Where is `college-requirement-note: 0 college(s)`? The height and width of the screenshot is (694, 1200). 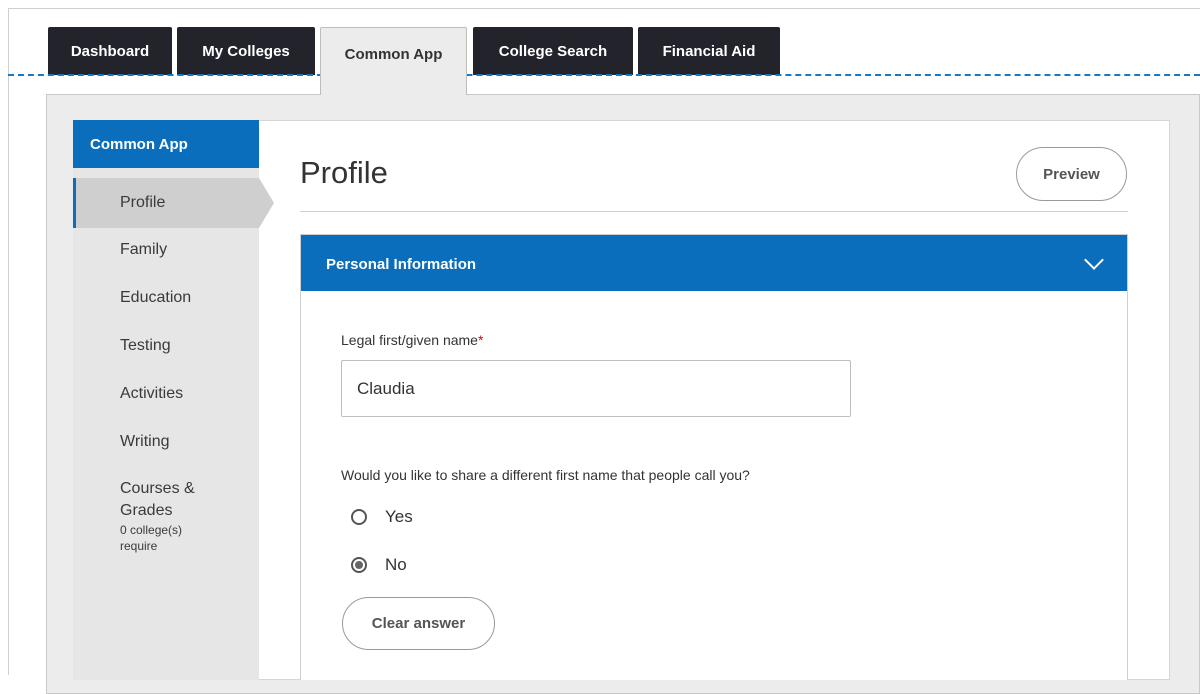 college-requirement-note: 0 college(s) is located at coordinates (151, 530).